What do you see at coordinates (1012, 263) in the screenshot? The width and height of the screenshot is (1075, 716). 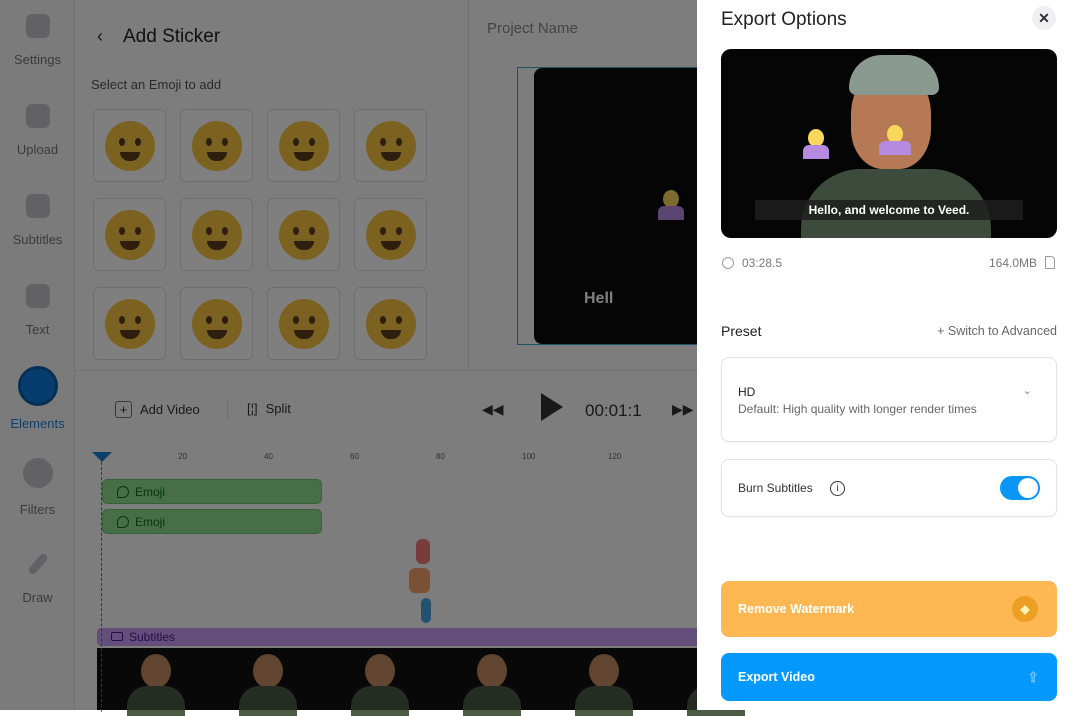 I see `file-size-value: 164.0MB` at bounding box center [1012, 263].